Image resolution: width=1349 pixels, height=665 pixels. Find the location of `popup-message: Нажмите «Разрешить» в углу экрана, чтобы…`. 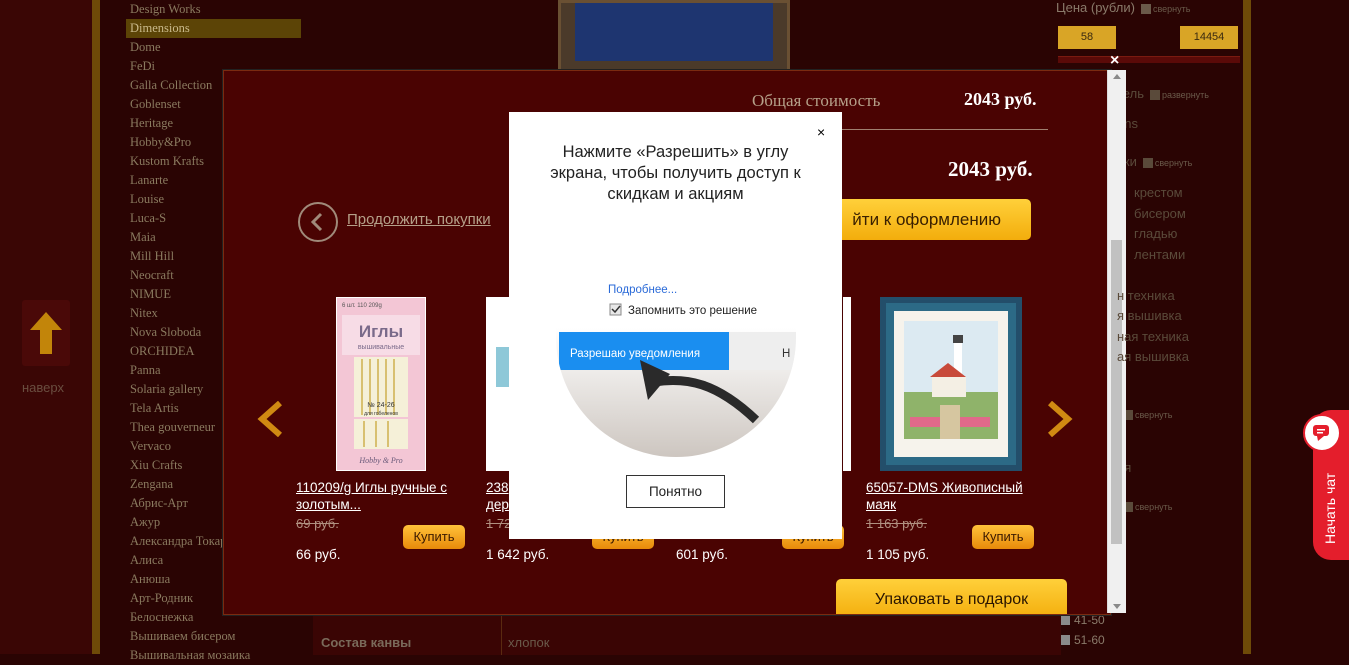

popup-message: Нажмите «Разрешить» в углу экрана, чтобы… is located at coordinates (675, 173).